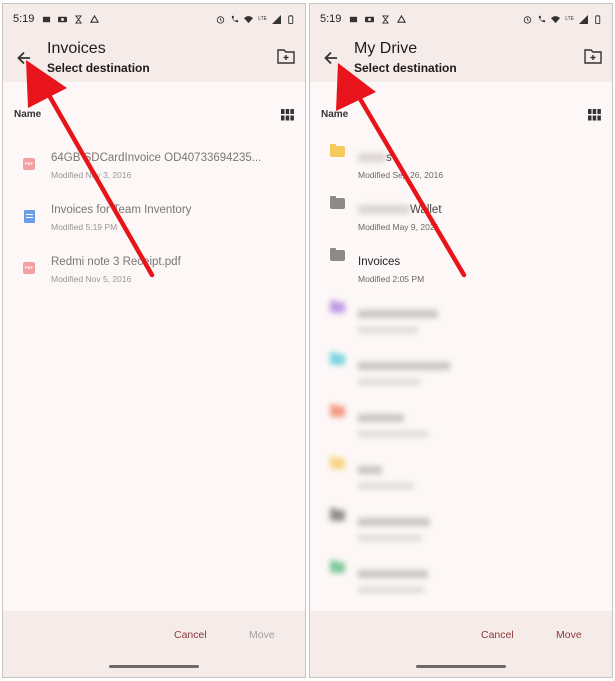 The image size is (615, 681). What do you see at coordinates (91, 279) in the screenshot?
I see `item-meta: Modified Nov 5, 2016` at bounding box center [91, 279].